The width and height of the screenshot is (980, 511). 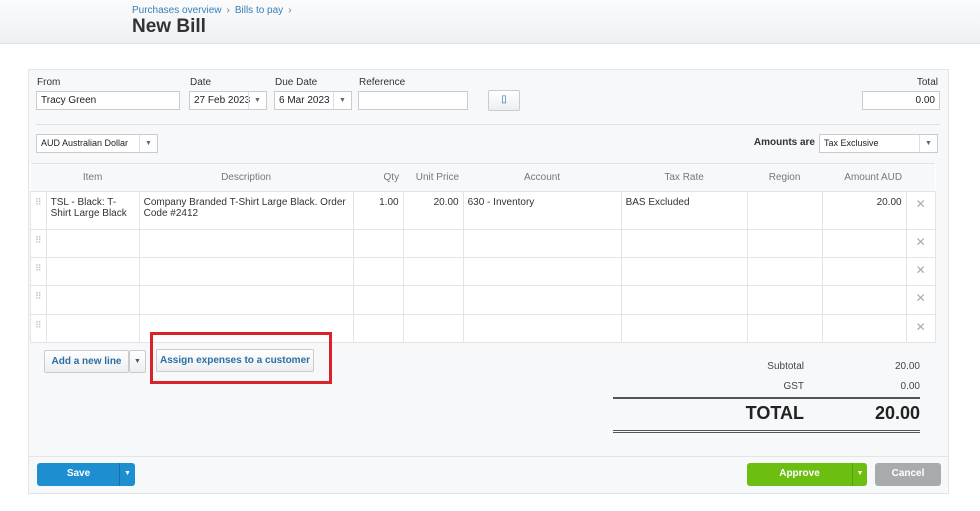 What do you see at coordinates (793, 386) in the screenshot?
I see `gst-label: GST` at bounding box center [793, 386].